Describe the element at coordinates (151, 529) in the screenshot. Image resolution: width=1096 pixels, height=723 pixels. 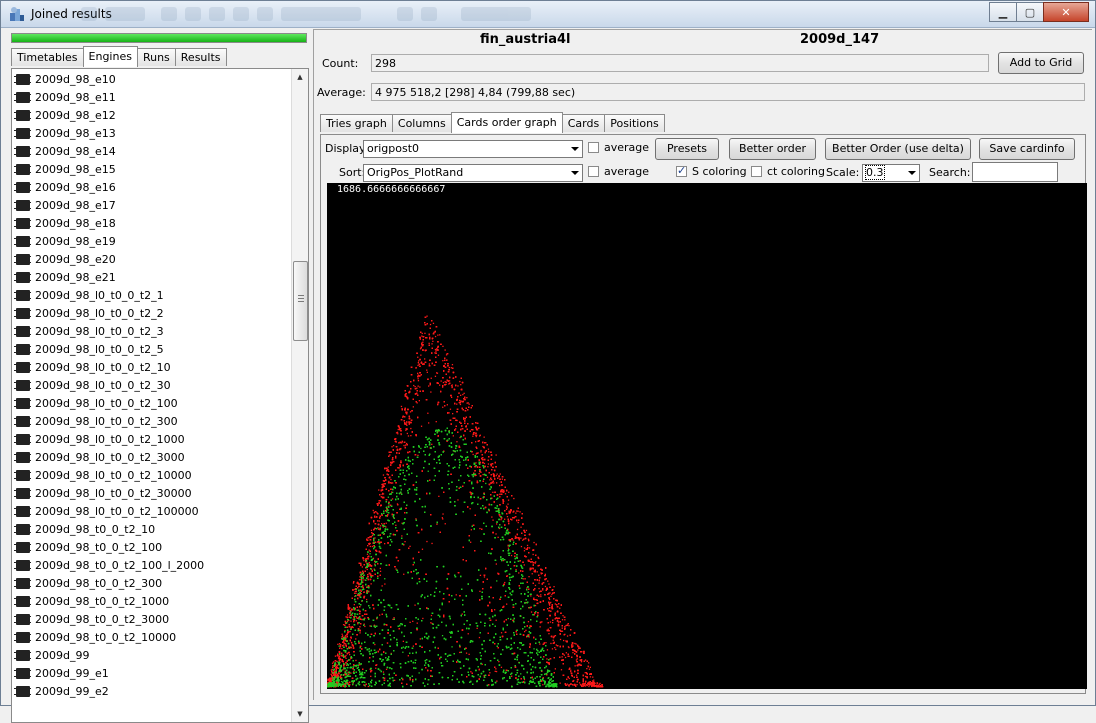
I see `list-item: 2009d_98_t0_0_t2_10` at that location.